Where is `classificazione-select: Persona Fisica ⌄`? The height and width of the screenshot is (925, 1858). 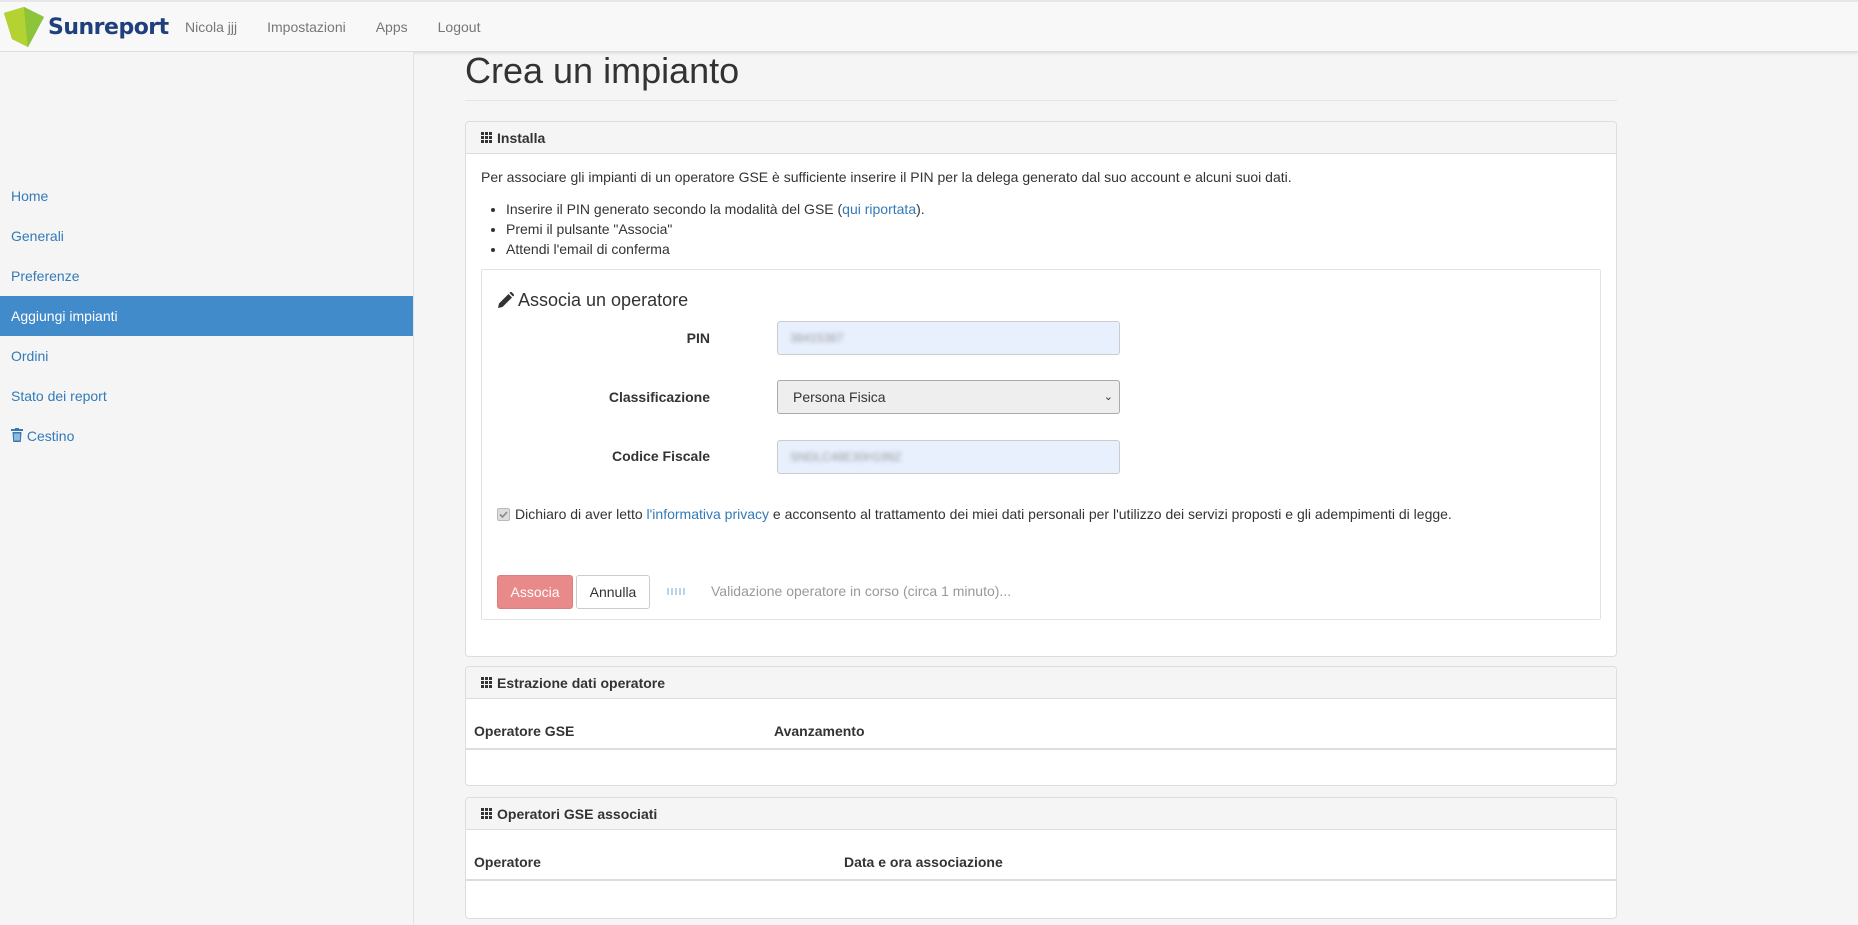 classificazione-select: Persona Fisica ⌄ is located at coordinates (948, 397).